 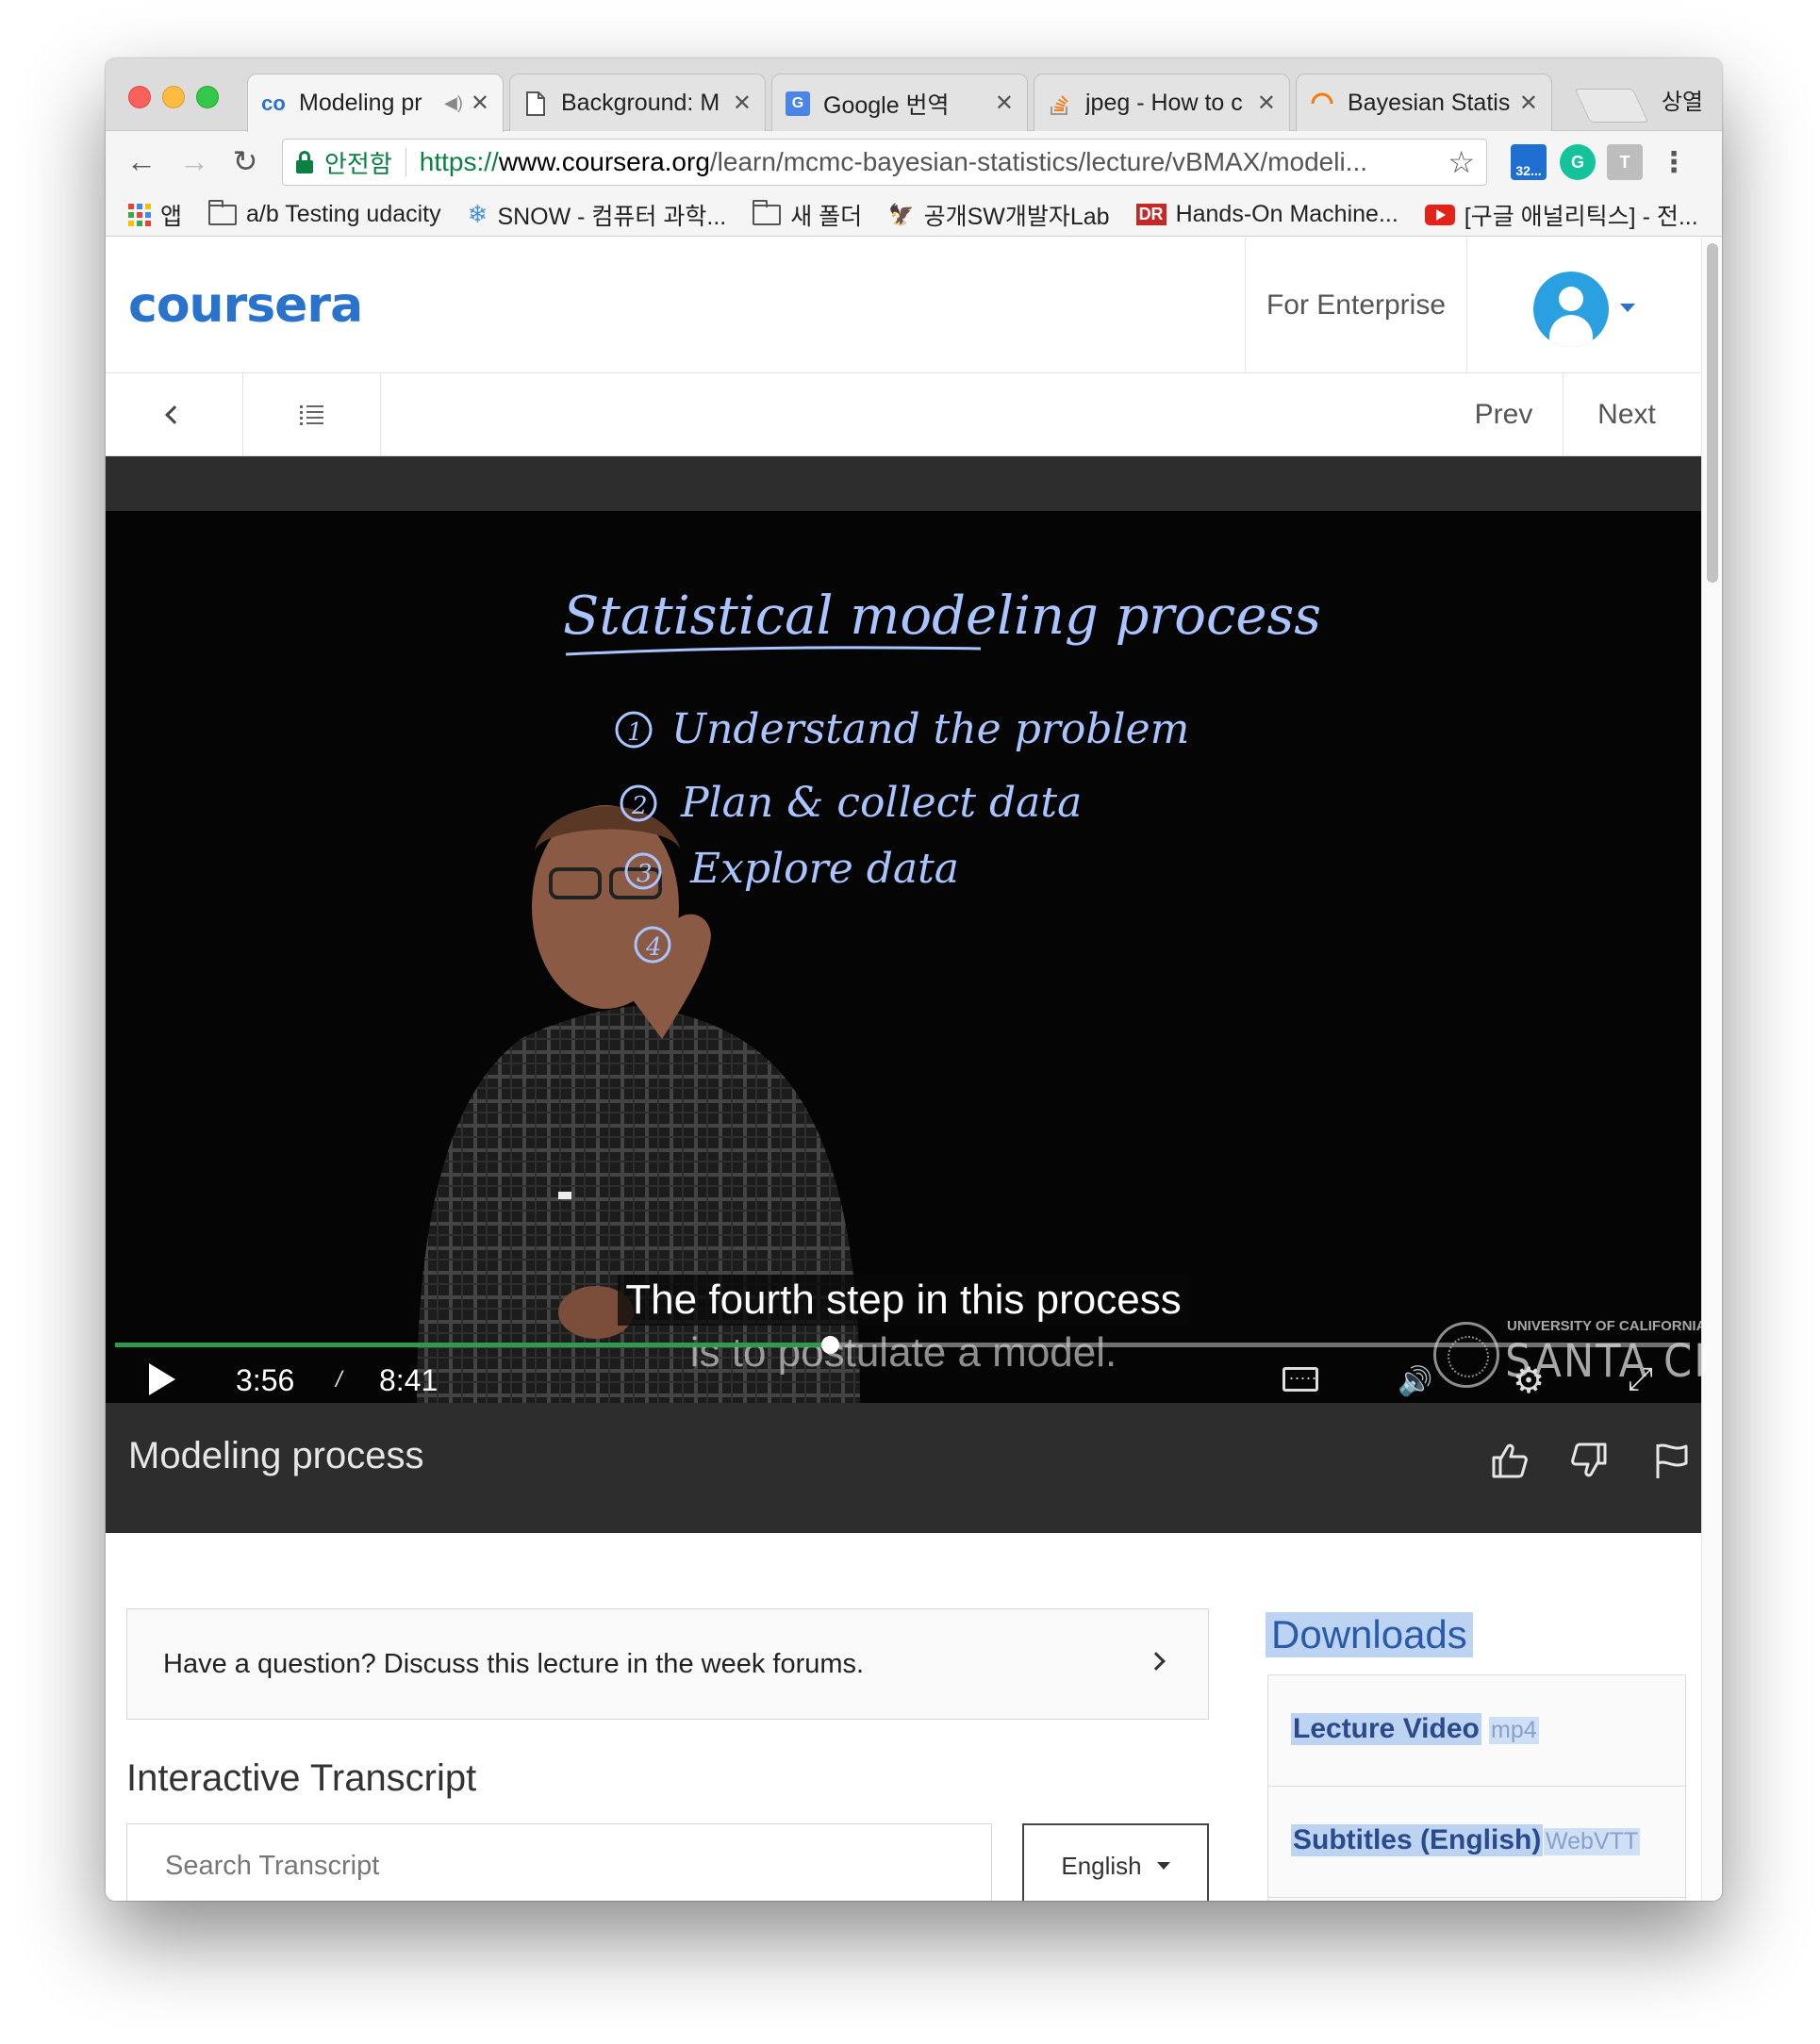 I want to click on new-tab-button, so click(x=1612, y=106).